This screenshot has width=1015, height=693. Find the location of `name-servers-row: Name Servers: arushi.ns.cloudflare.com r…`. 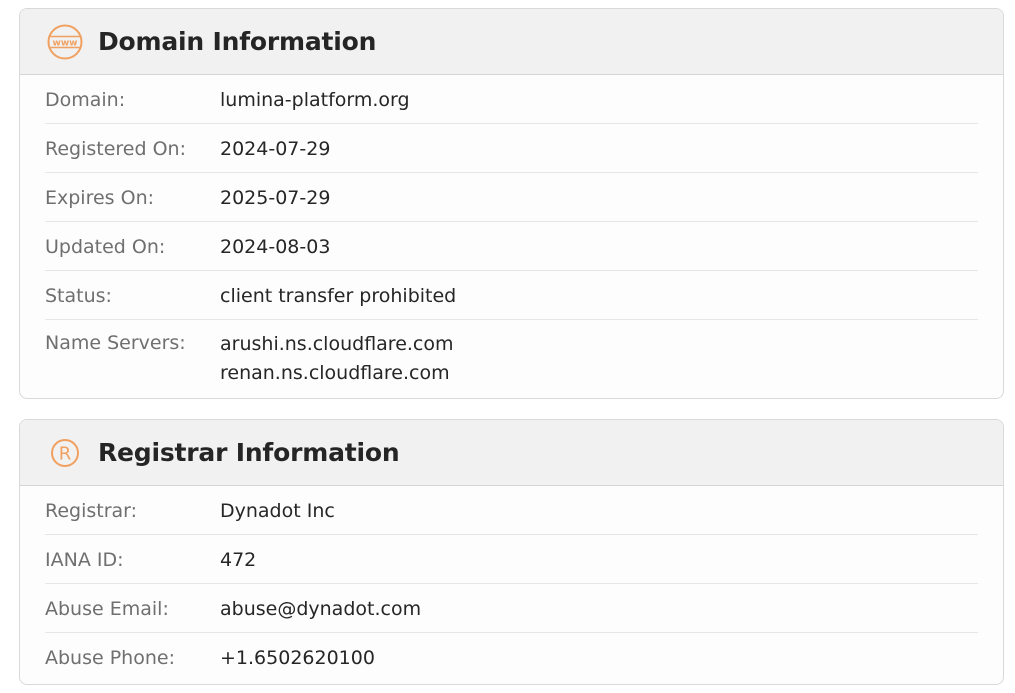

name-servers-row: Name Servers: arushi.ns.cloudflare.com r… is located at coordinates (511, 354).